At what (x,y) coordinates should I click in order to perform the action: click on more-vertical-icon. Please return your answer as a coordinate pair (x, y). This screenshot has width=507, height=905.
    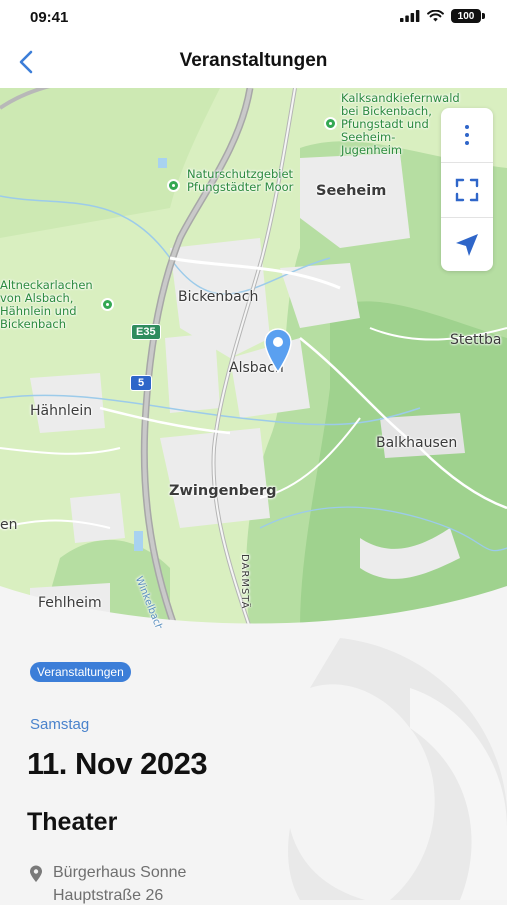
    Looking at the image, I should click on (467, 135).